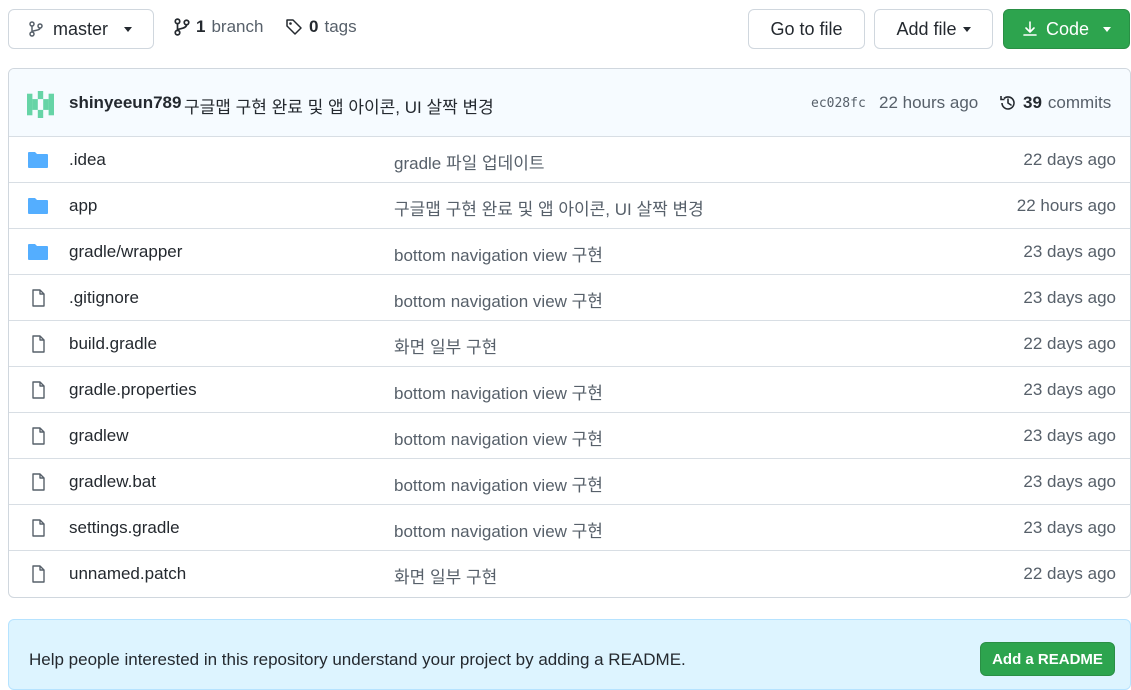  I want to click on file-commit-message: gradle 파일 업데이트, so click(469, 161).